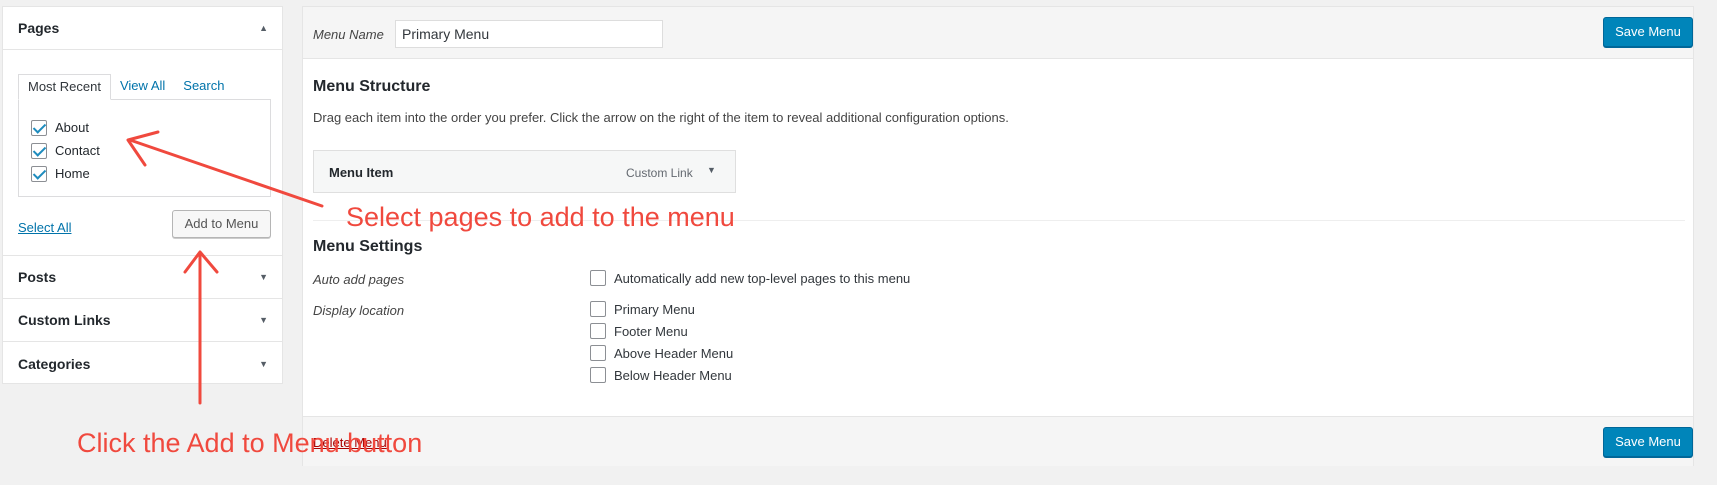 Image resolution: width=1717 pixels, height=485 pixels. I want to click on page-home-label: Home, so click(72, 173).